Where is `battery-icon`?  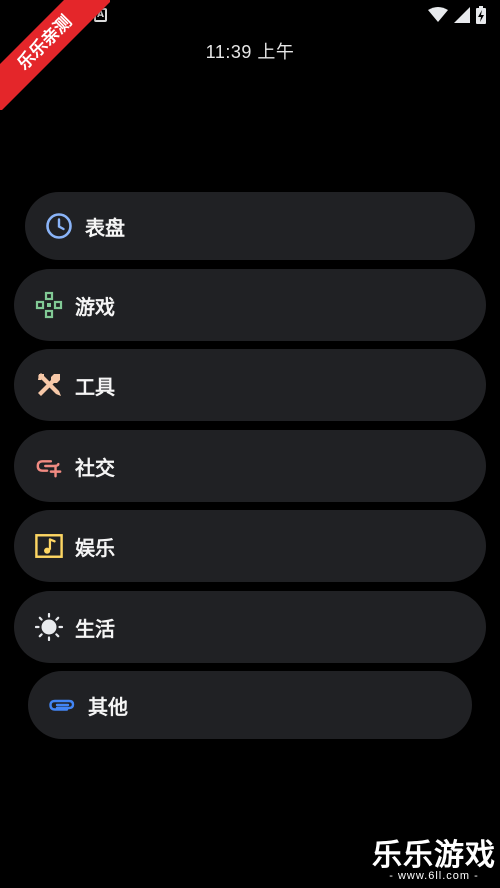 battery-icon is located at coordinates (481, 15).